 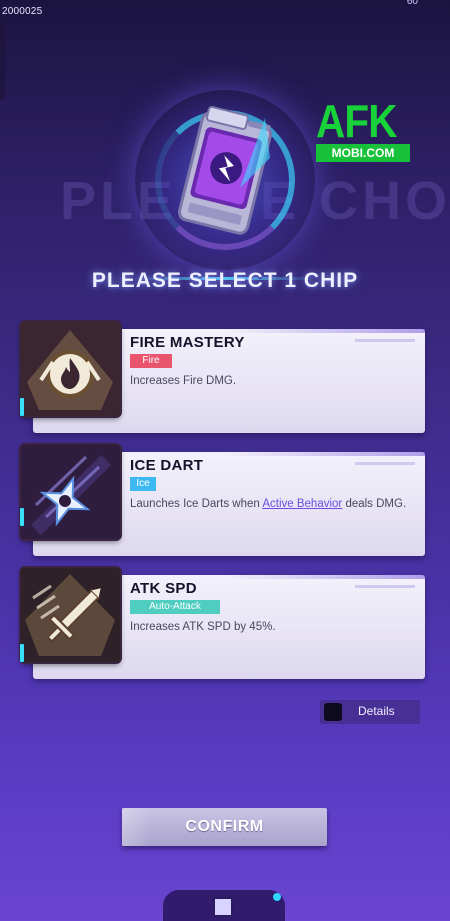 I want to click on chip-tag: Ice, so click(x=143, y=484).